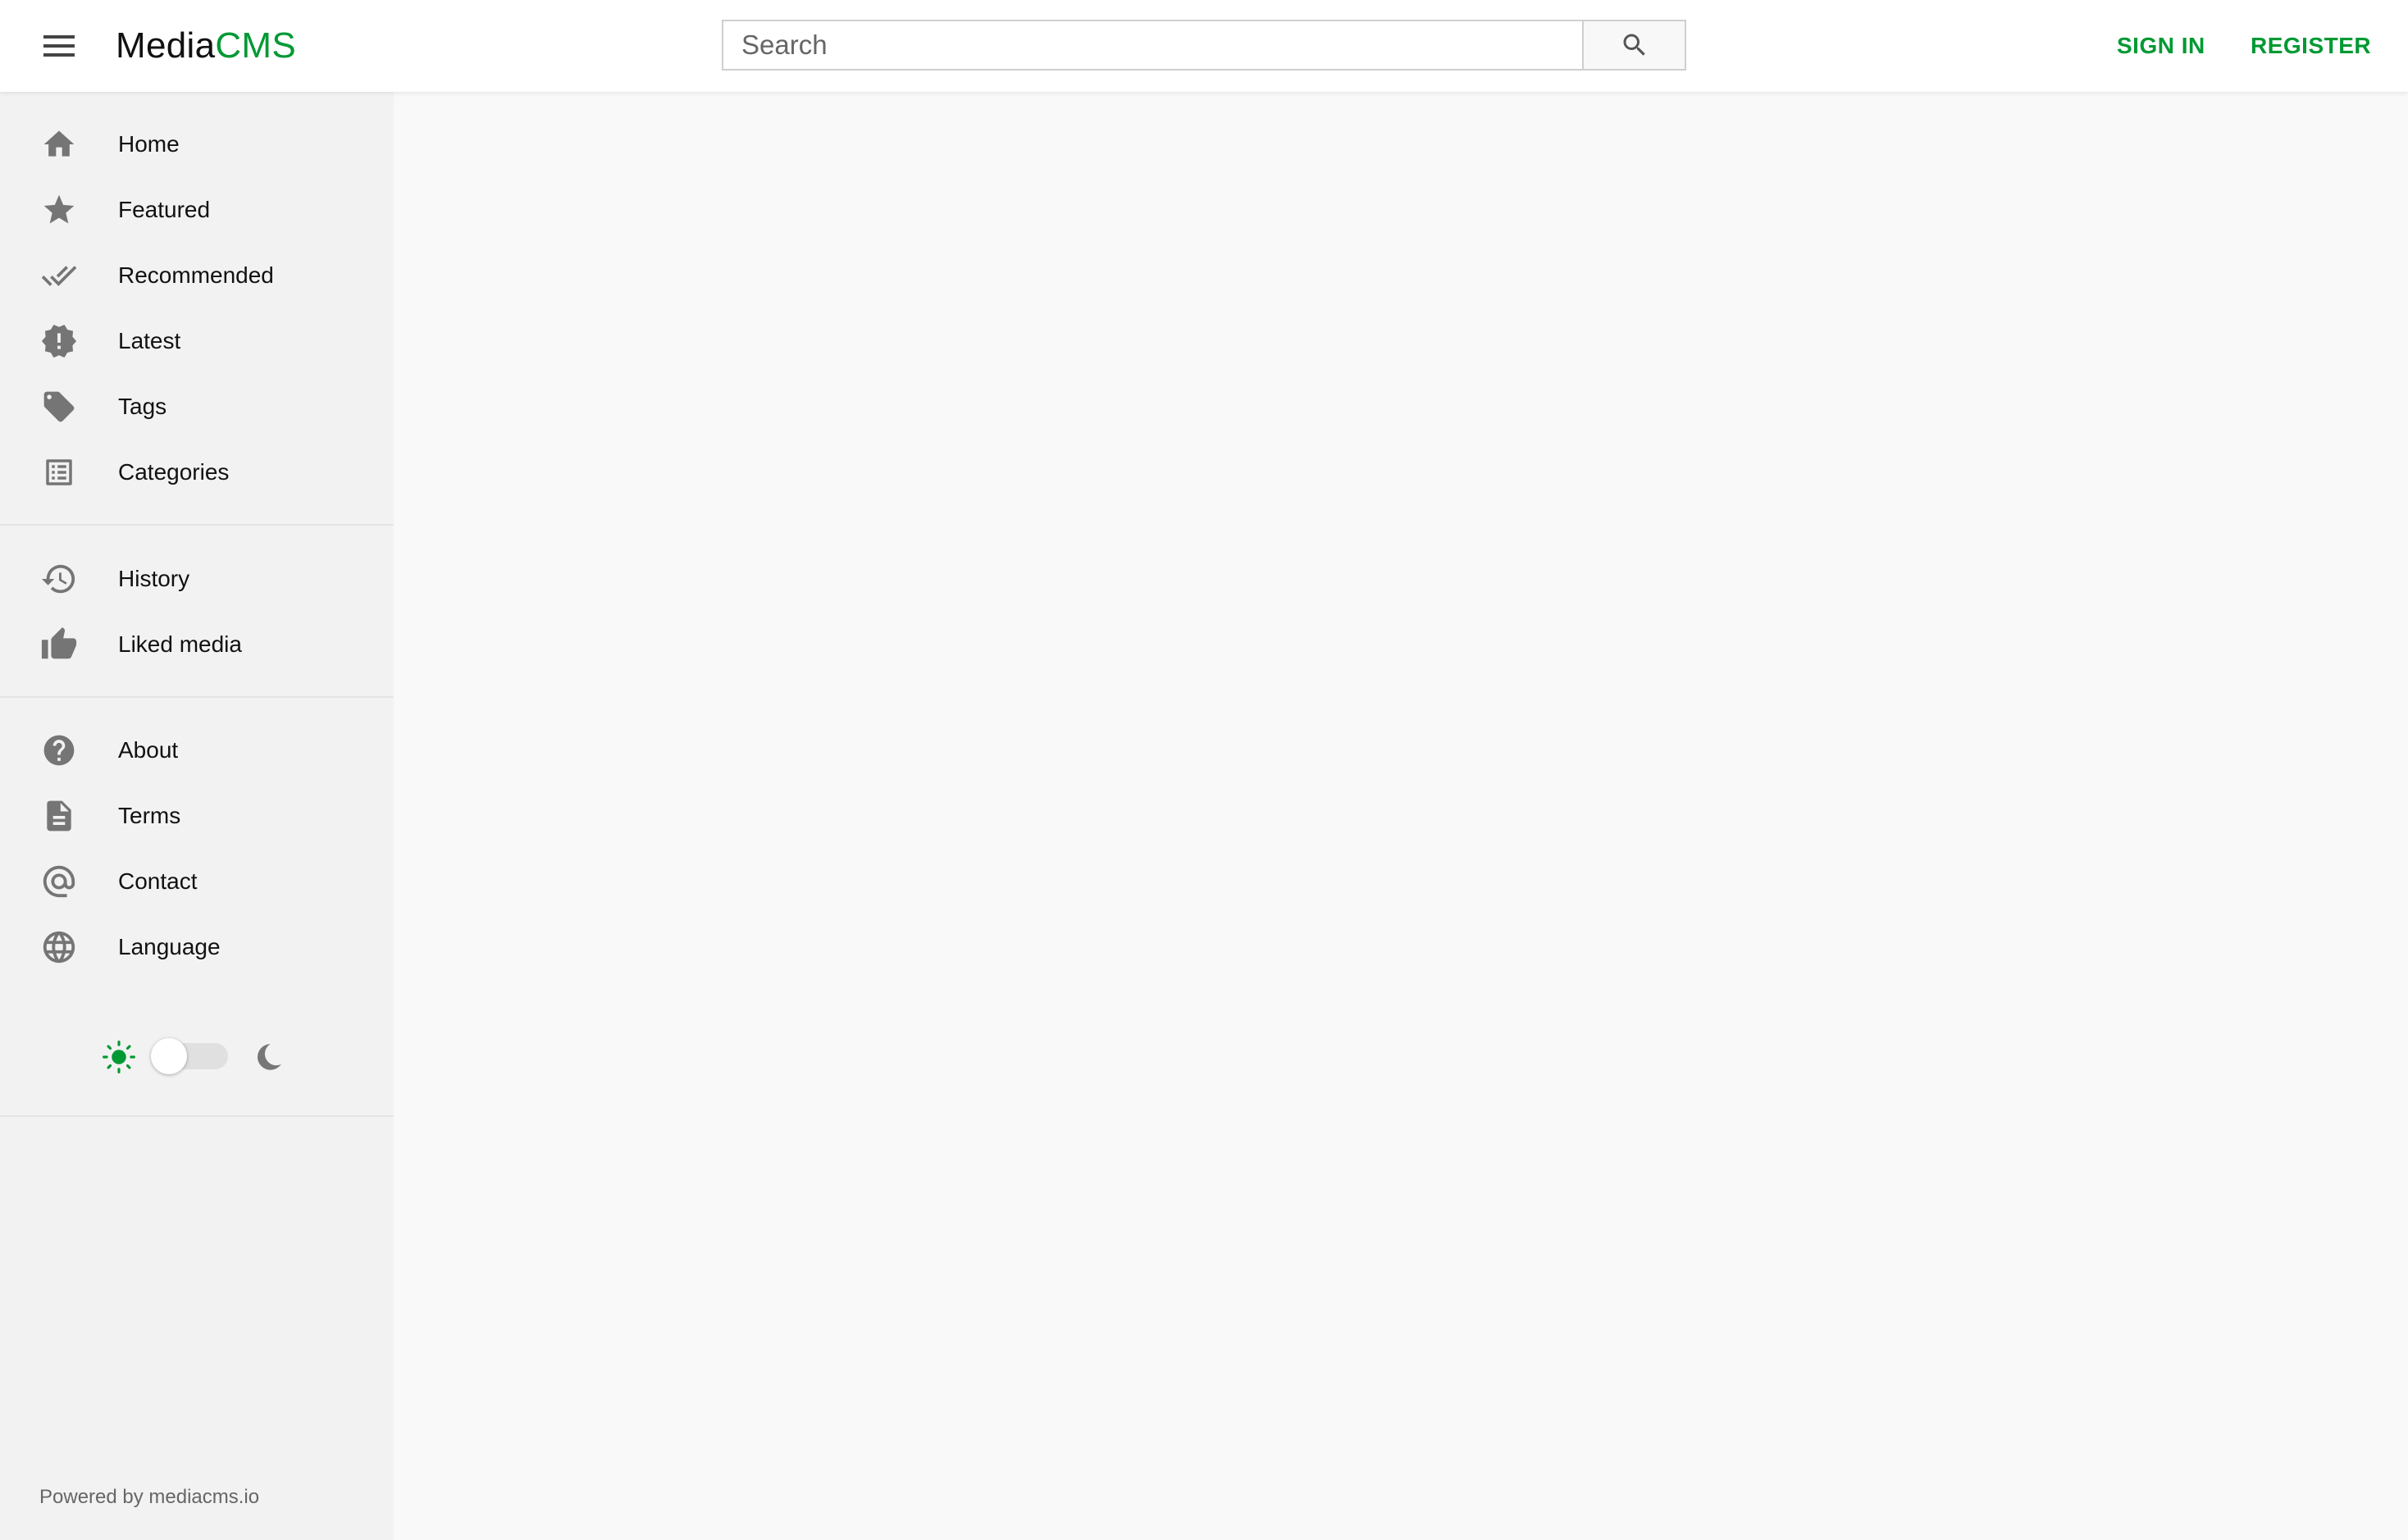  What do you see at coordinates (164, 209) in the screenshot?
I see `sidebar-item-label: Featured` at bounding box center [164, 209].